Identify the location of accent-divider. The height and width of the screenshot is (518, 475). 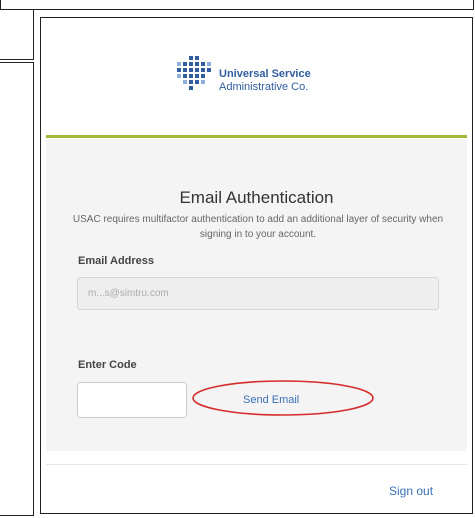
(256, 136).